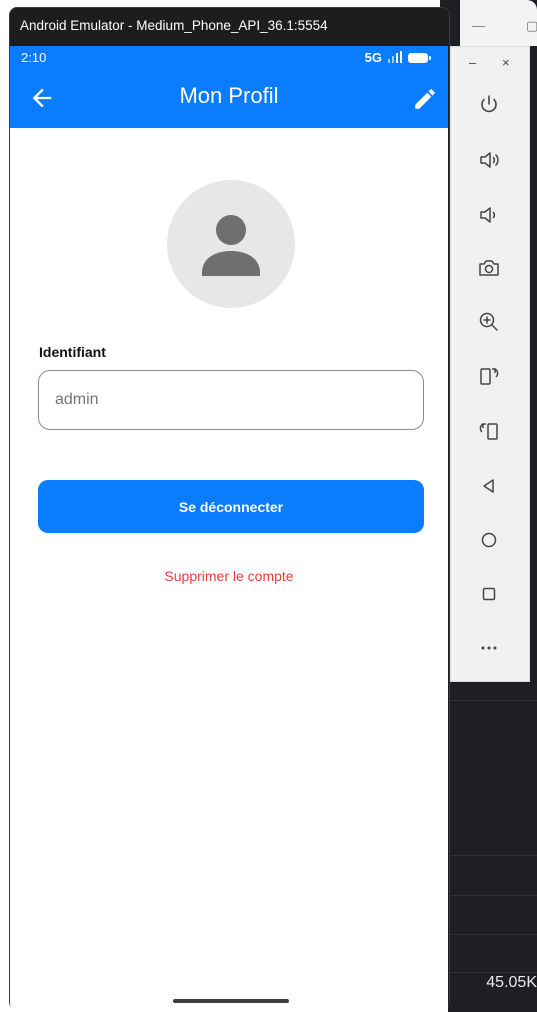  What do you see at coordinates (489, 322) in the screenshot?
I see `zoom-icon` at bounding box center [489, 322].